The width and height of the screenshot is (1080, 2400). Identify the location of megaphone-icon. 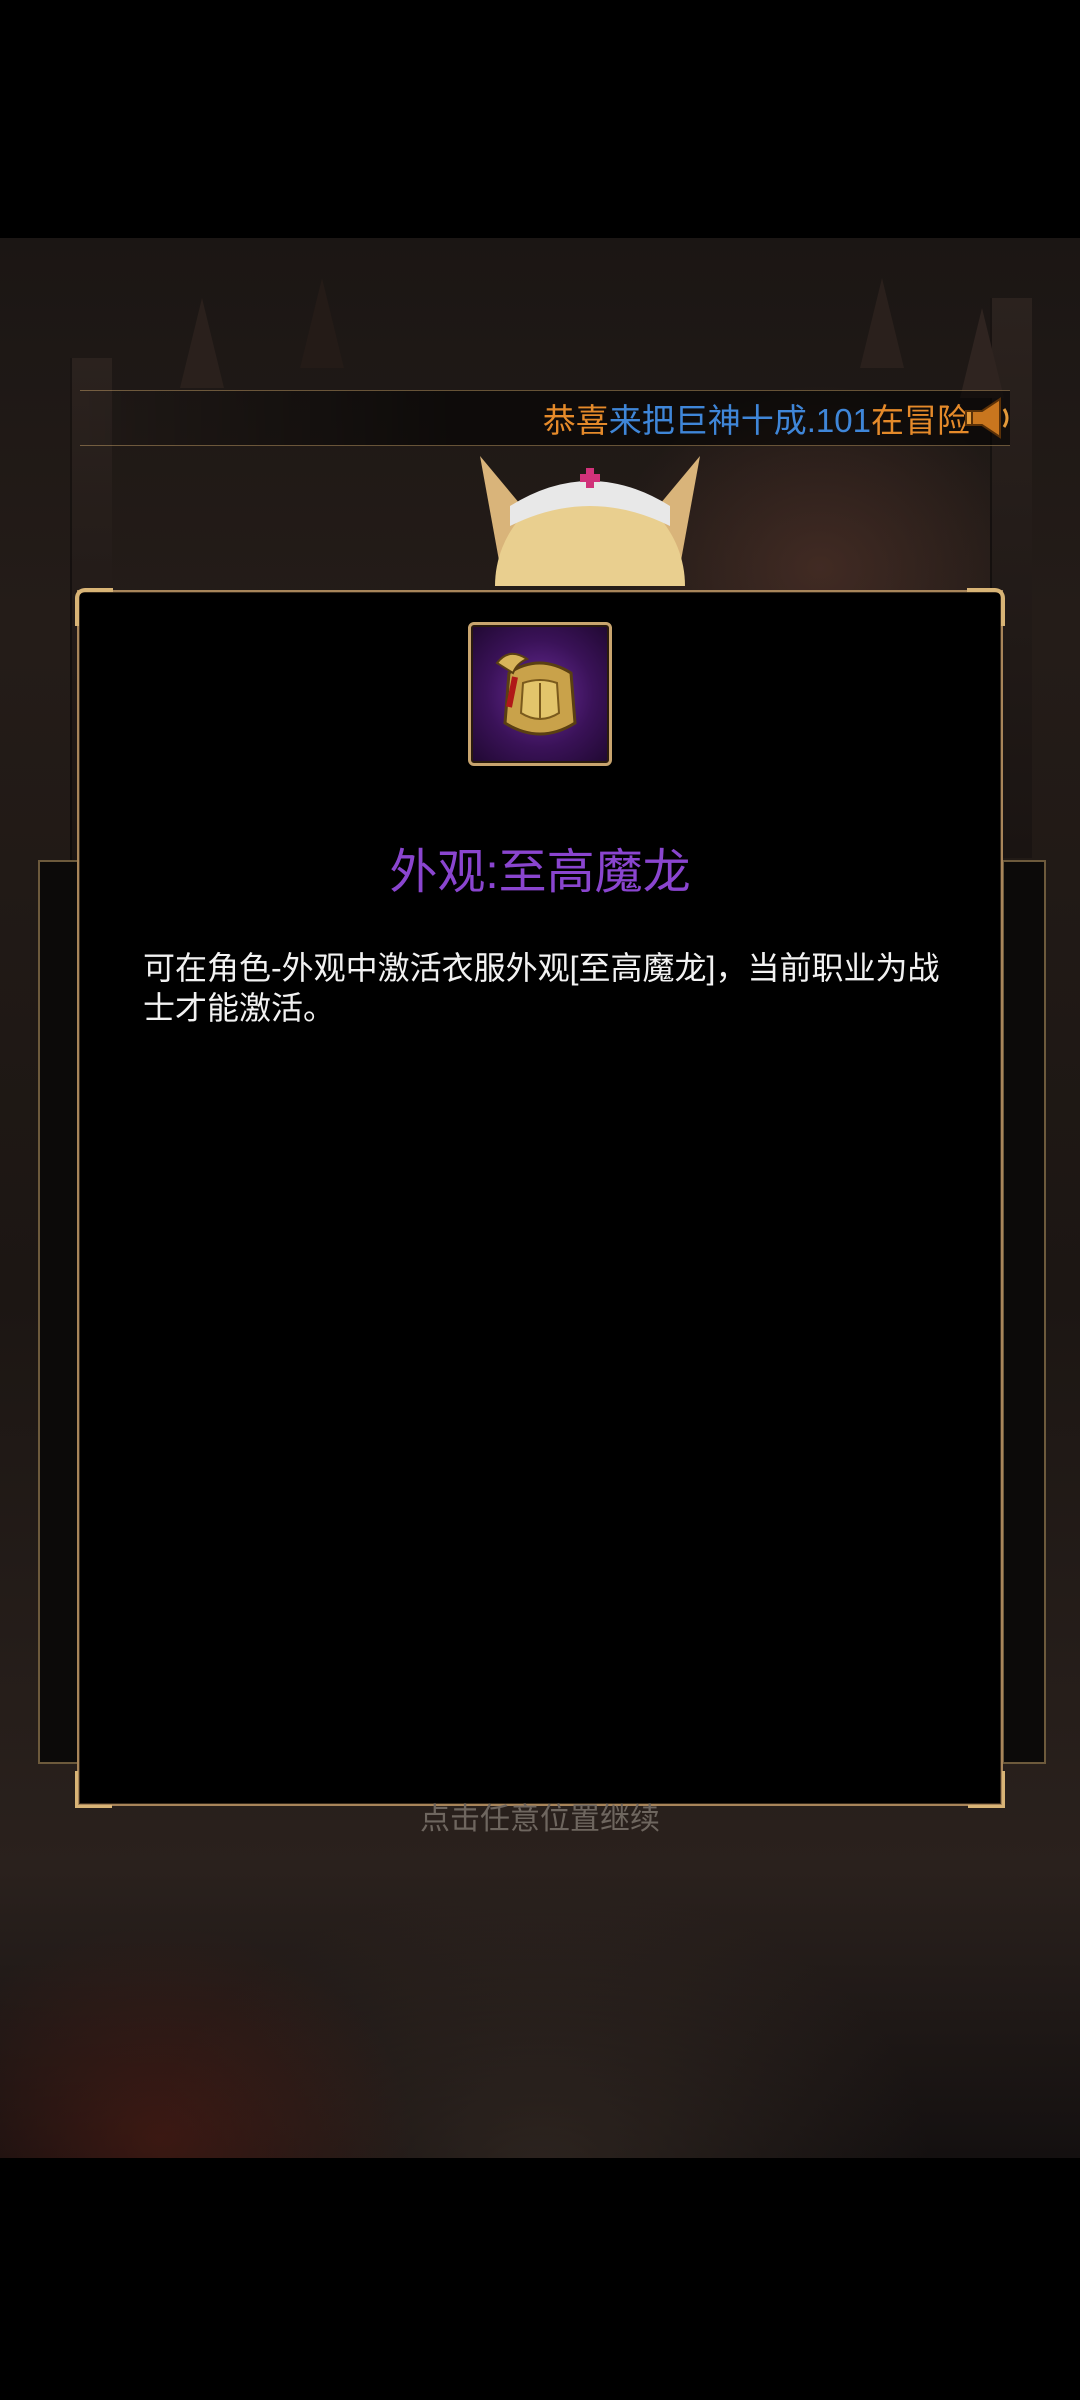
(989, 418).